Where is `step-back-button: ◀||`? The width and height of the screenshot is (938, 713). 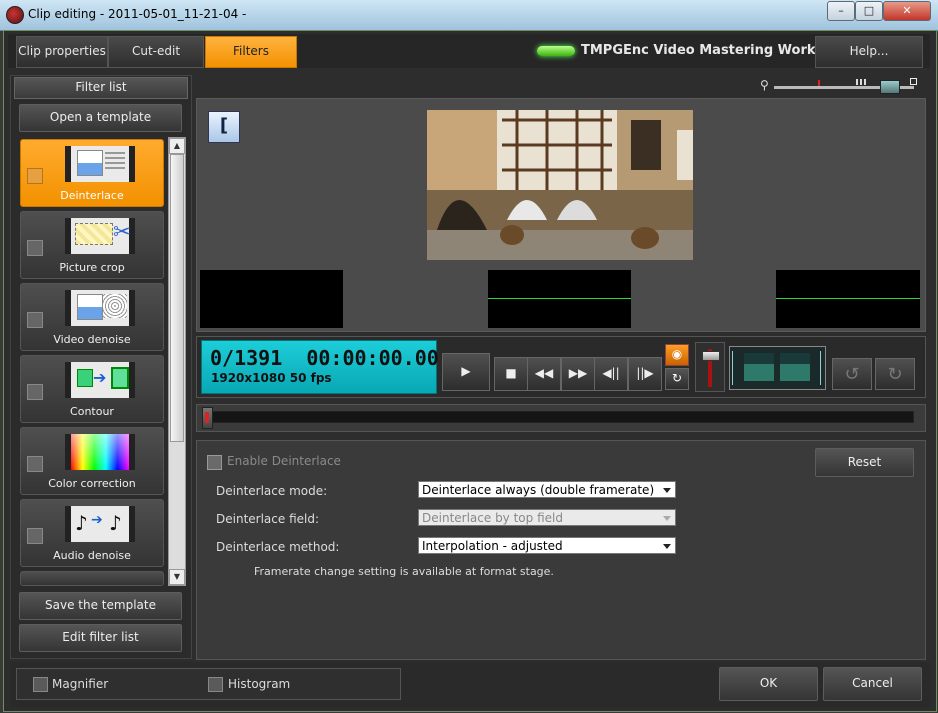 step-back-button: ◀|| is located at coordinates (611, 374).